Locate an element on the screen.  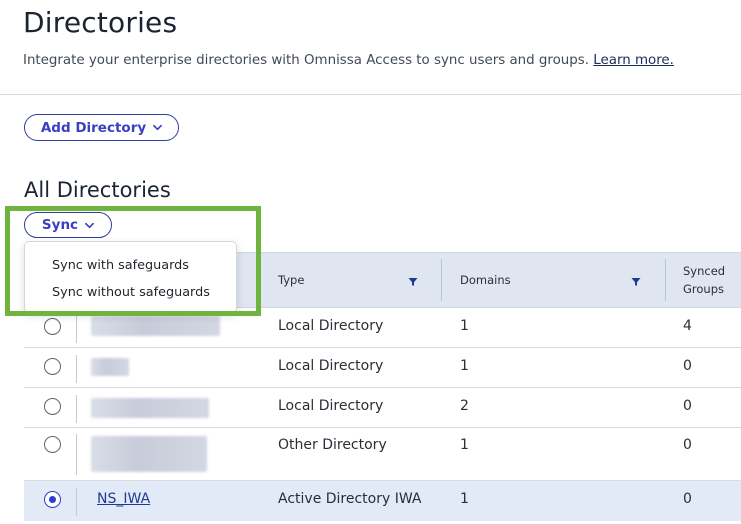
add-directory-button: Add Directory is located at coordinates (101, 127).